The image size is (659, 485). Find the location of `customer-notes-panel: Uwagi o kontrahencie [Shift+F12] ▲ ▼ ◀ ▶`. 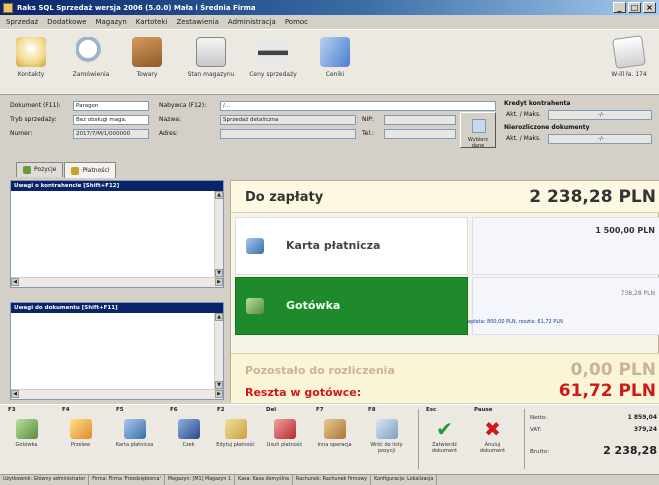

customer-notes-panel: Uwagi o kontrahencie [Shift+F12] ▲ ▼ ◀ ▶ is located at coordinates (117, 234).